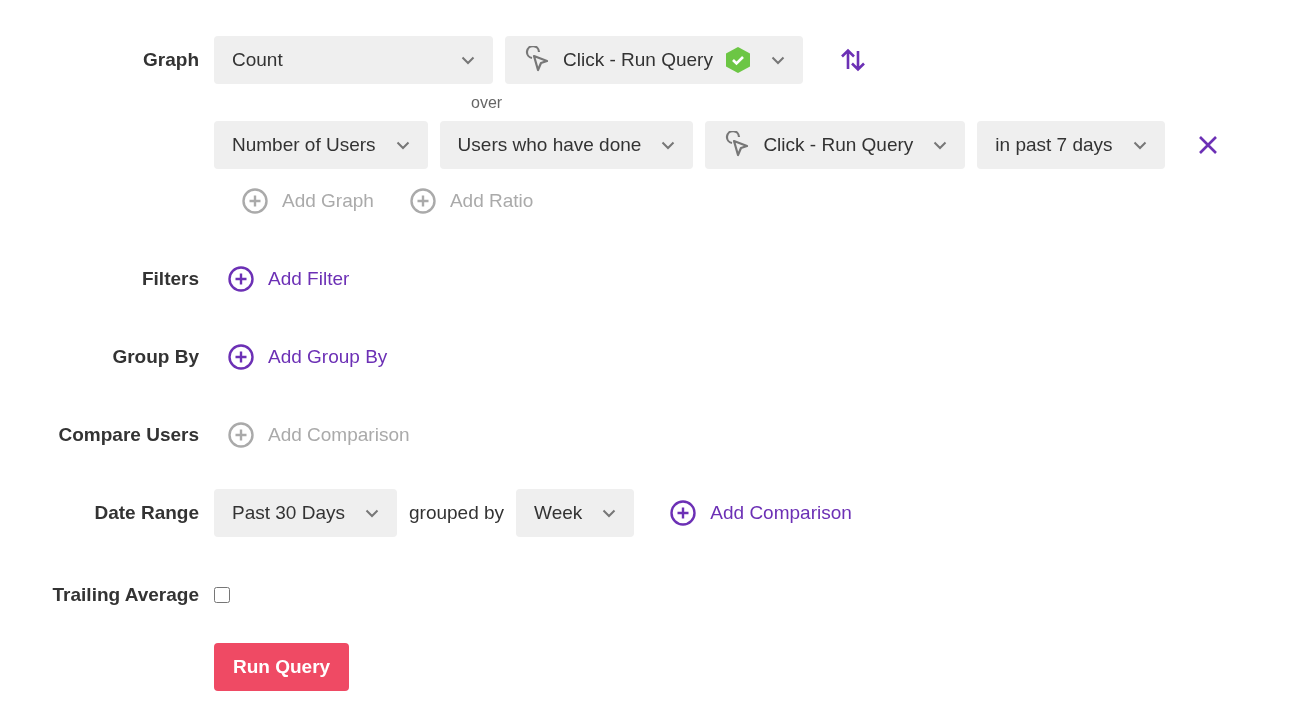  Describe the element at coordinates (169, 279) in the screenshot. I see `field-label: Filters` at that location.